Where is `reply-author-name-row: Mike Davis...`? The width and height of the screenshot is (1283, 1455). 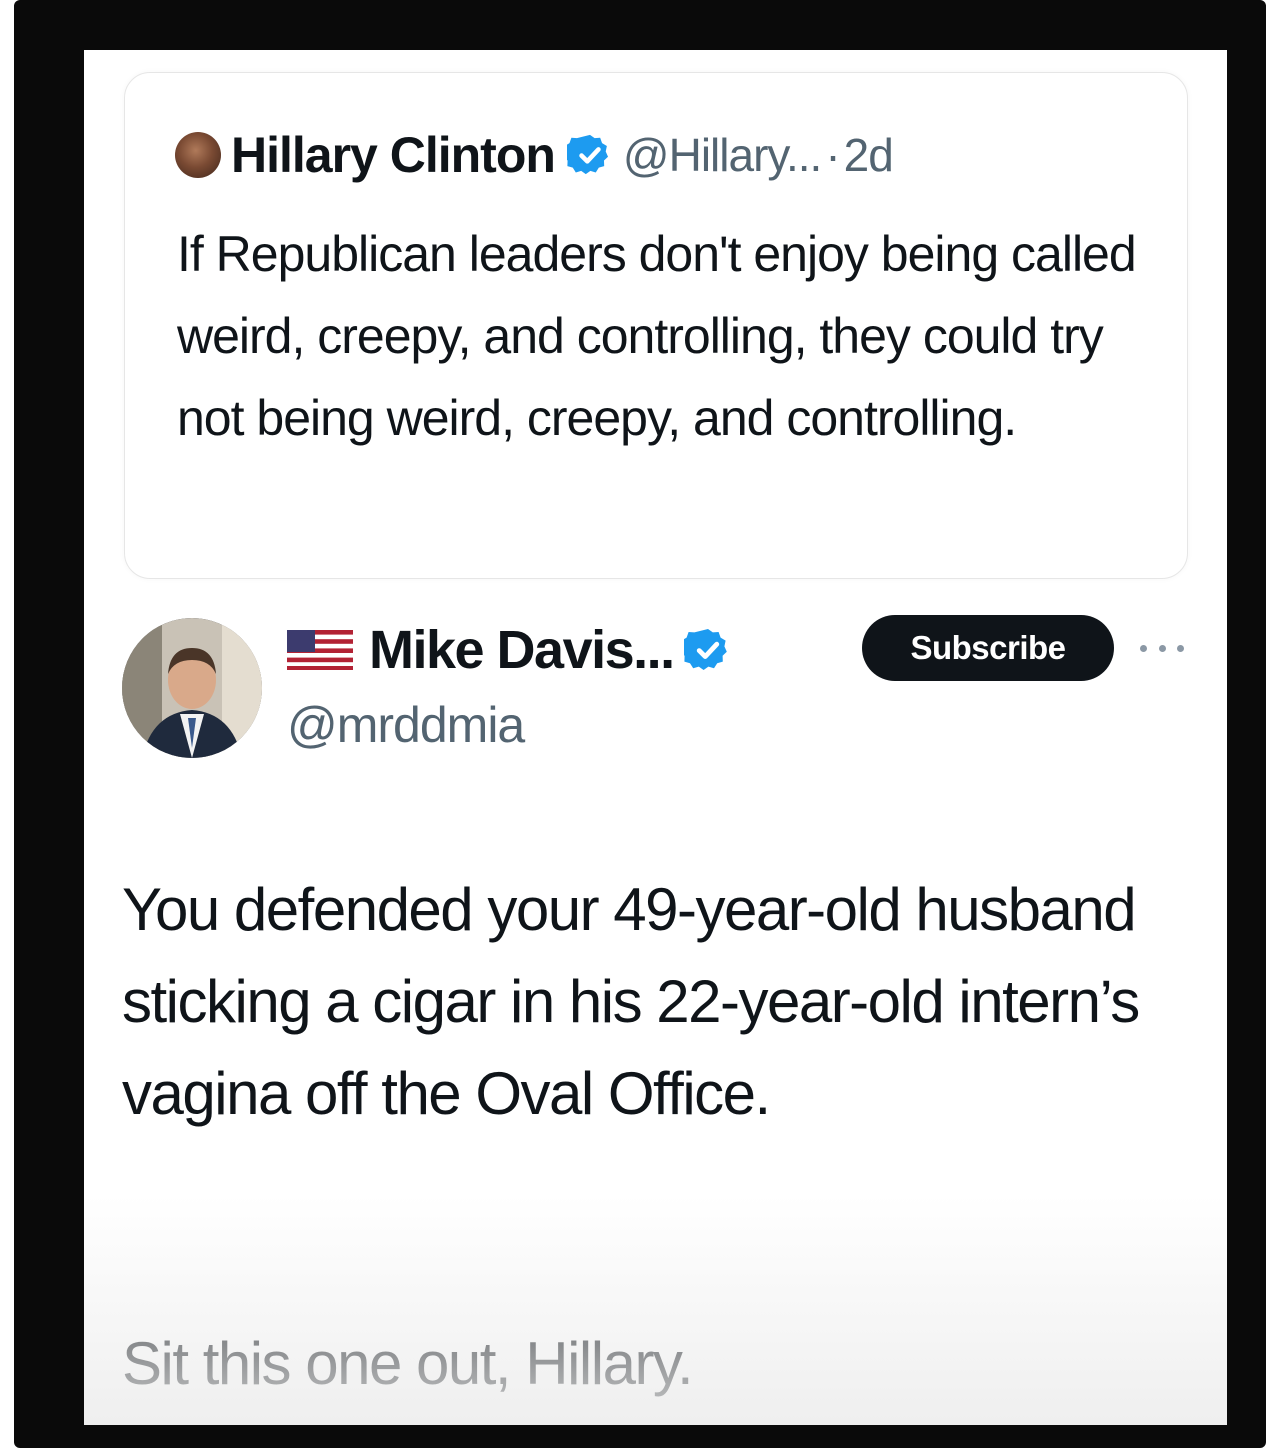
reply-author-name-row: Mike Davis... is located at coordinates (509, 650).